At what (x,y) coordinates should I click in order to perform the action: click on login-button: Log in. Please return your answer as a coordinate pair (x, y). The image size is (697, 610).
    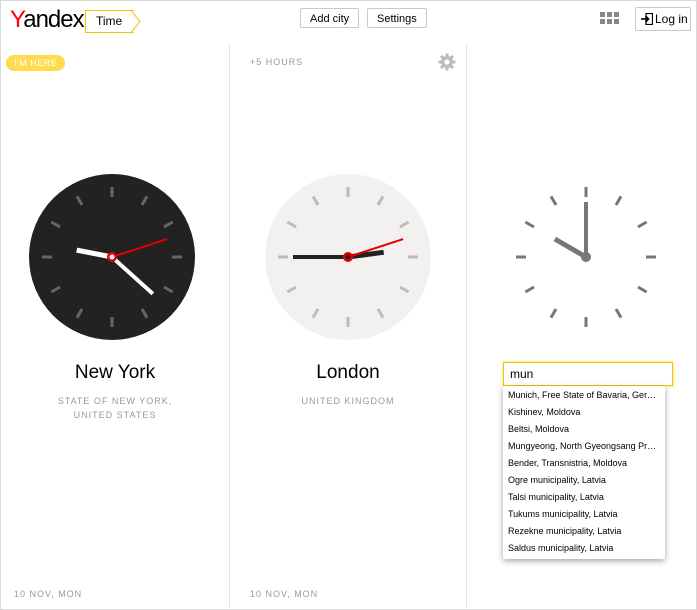
    Looking at the image, I should click on (663, 19).